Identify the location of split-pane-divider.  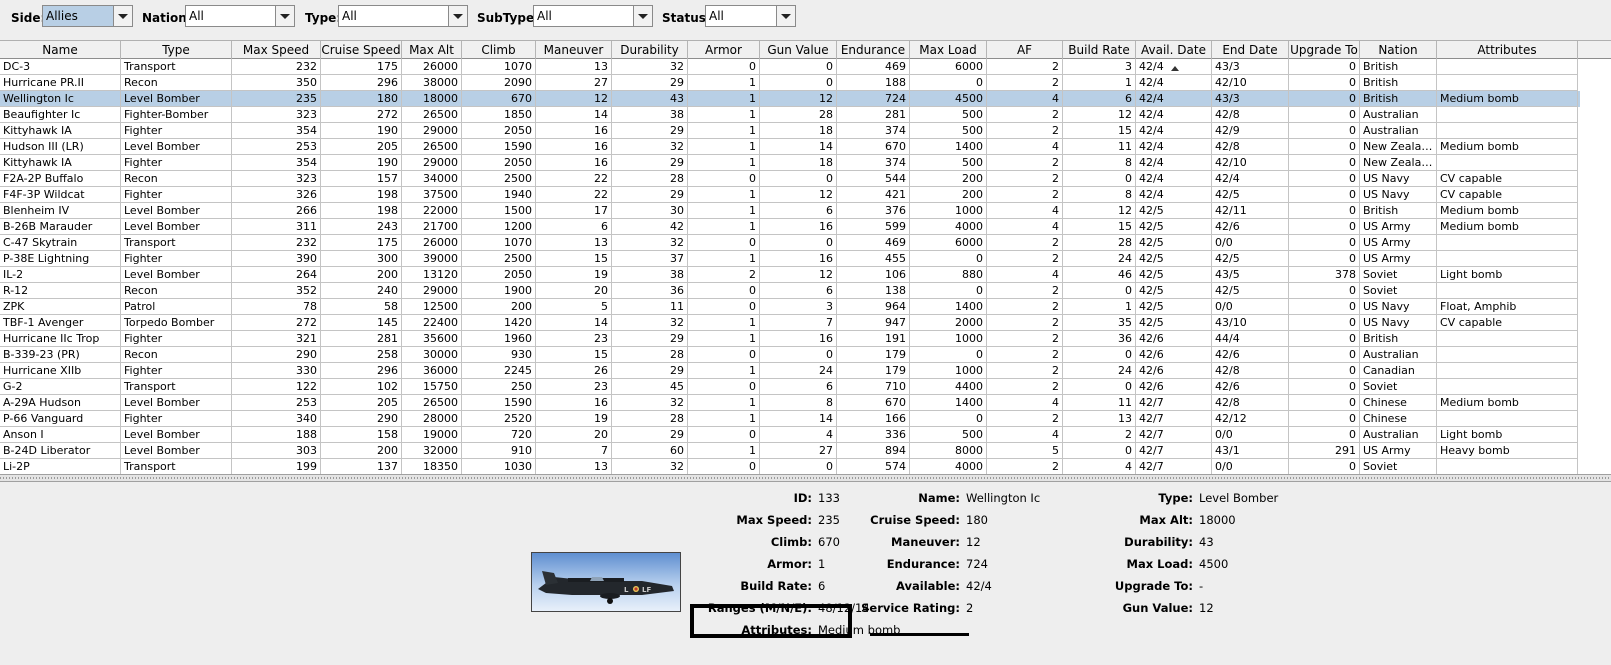
(805, 478).